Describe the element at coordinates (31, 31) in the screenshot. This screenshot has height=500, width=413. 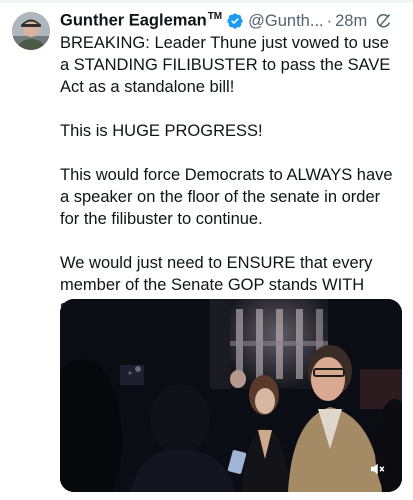
I see `author-avatar` at that location.